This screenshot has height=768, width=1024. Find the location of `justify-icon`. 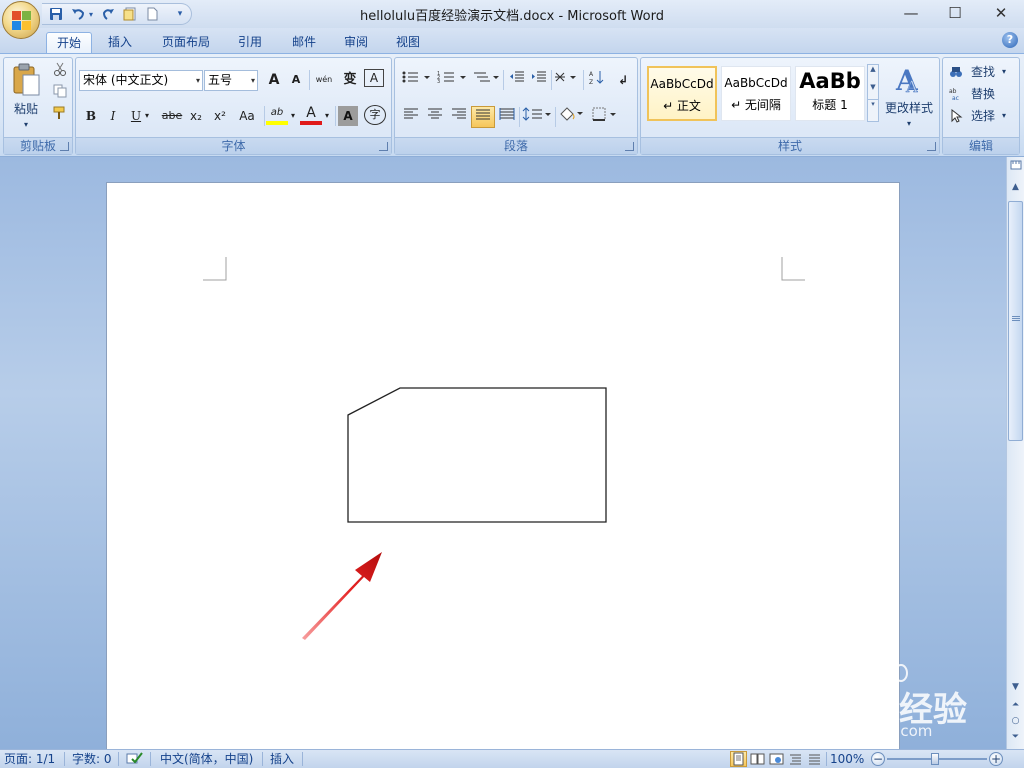

justify-icon is located at coordinates (483, 117).